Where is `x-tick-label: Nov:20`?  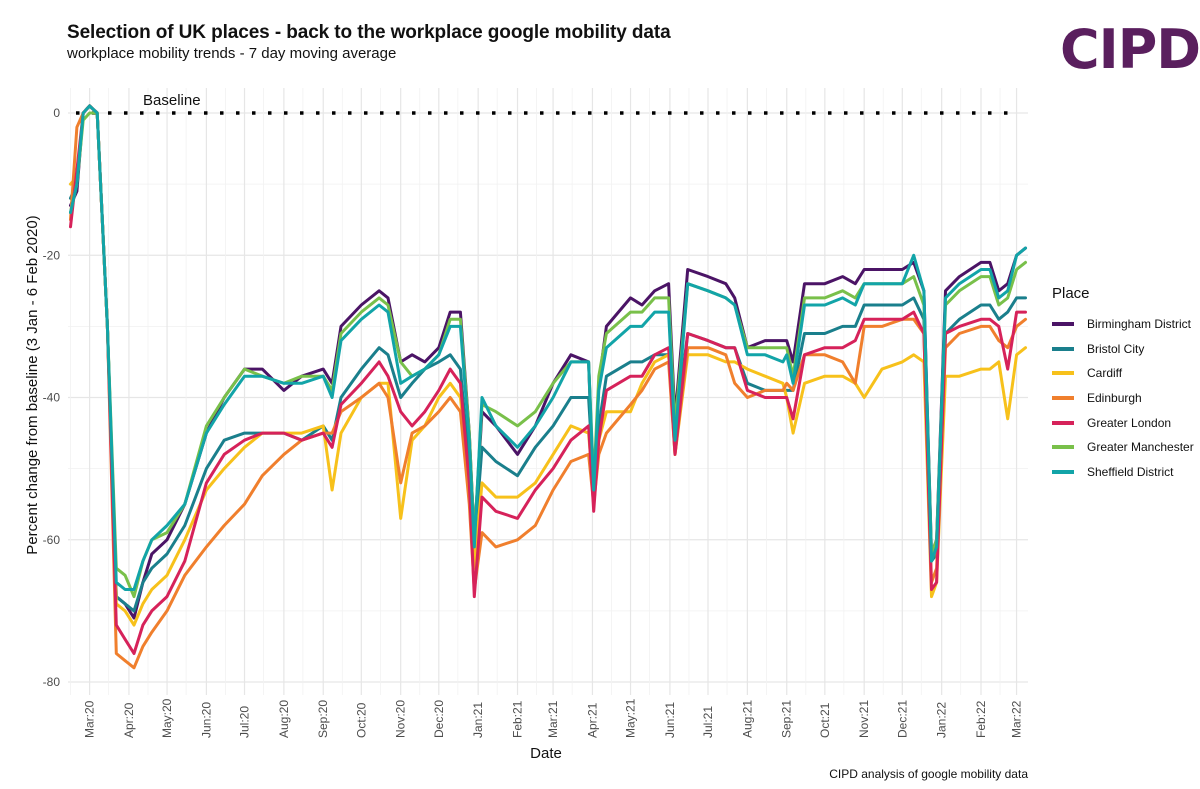
x-tick-label: Nov:20 is located at coordinates (401, 719).